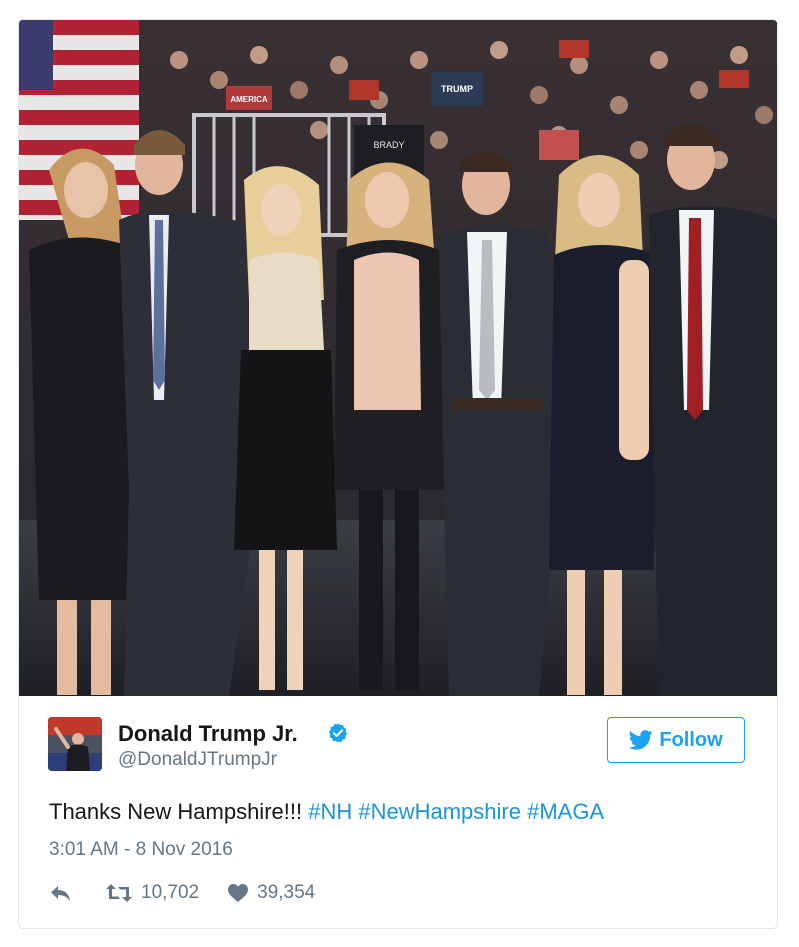 The image size is (799, 947). I want to click on heart-icon, so click(238, 893).